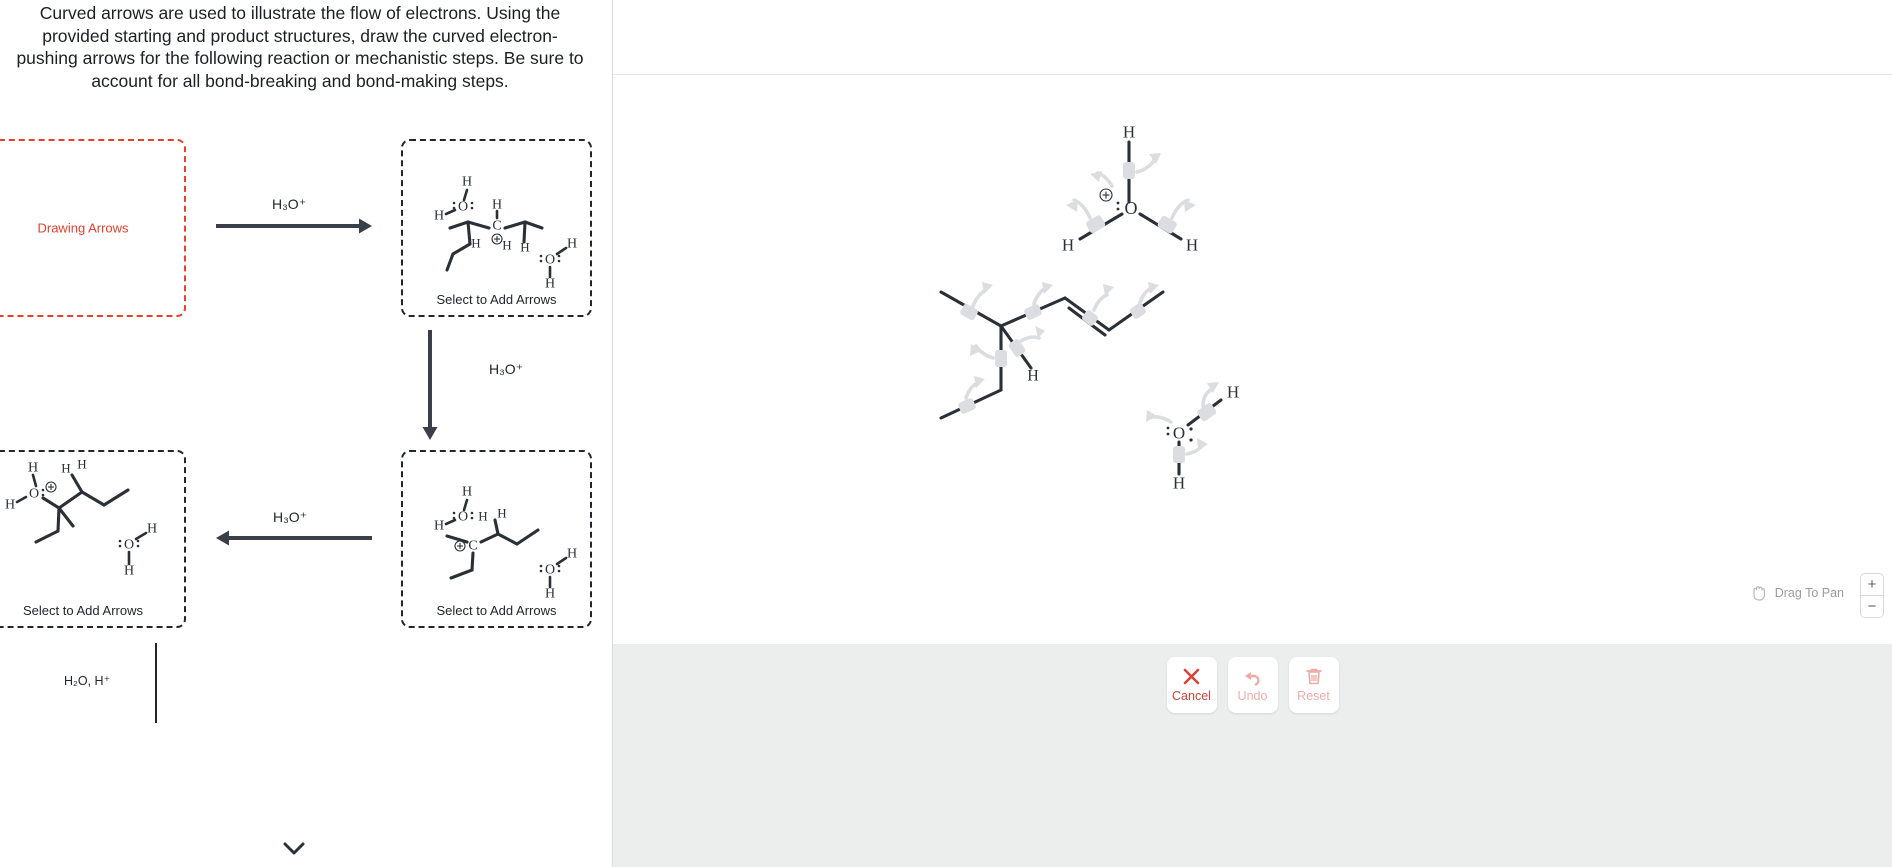  I want to click on reset-button: Reset, so click(1313, 685).